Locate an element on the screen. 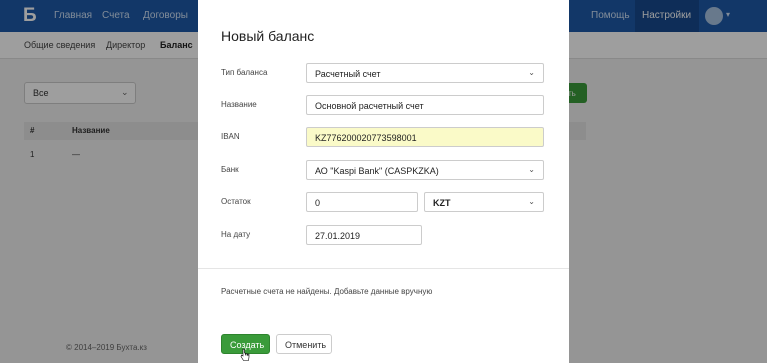  name-input: Основной расчетный счет is located at coordinates (425, 105).